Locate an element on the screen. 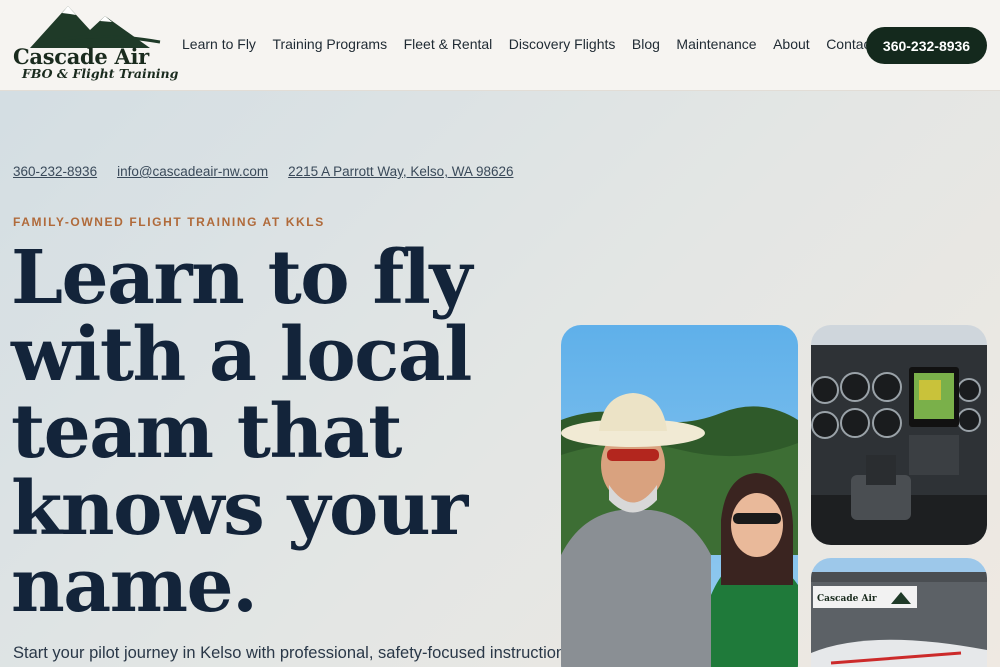 Image resolution: width=1000 pixels, height=667 pixels. phone-link: 360-232-8936 is located at coordinates (55, 171).